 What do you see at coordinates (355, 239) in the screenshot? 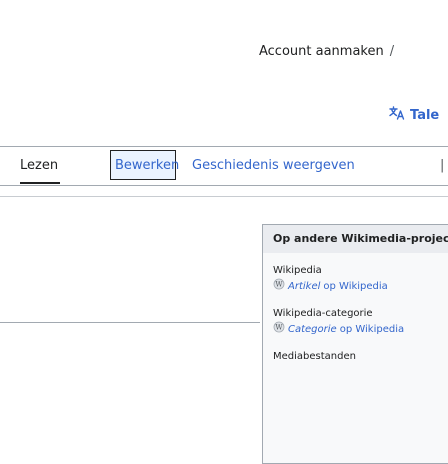
I see `sister-projects-title: Op andere Wikimedia-projec` at bounding box center [355, 239].